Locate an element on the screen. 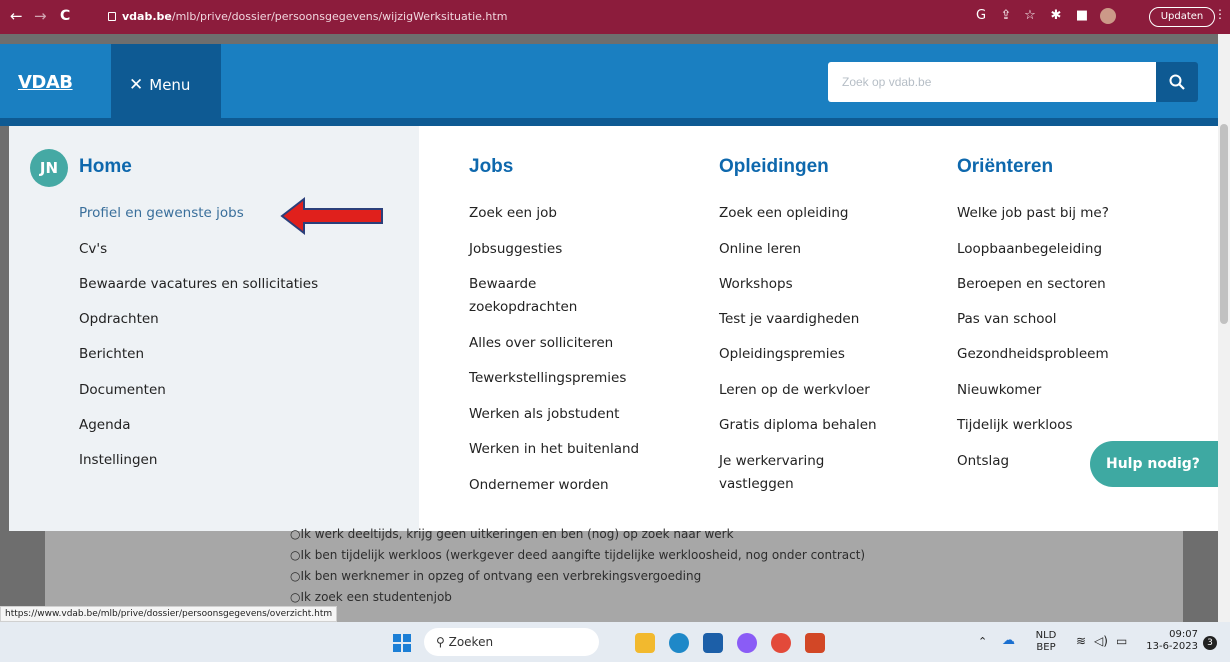 This screenshot has width=1230, height=662. menu-link-cvs: Cv's is located at coordinates (93, 249).